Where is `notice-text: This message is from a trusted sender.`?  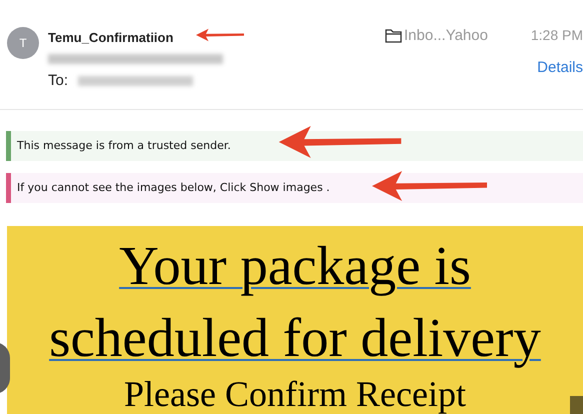 notice-text: This message is from a trusted sender. is located at coordinates (124, 146).